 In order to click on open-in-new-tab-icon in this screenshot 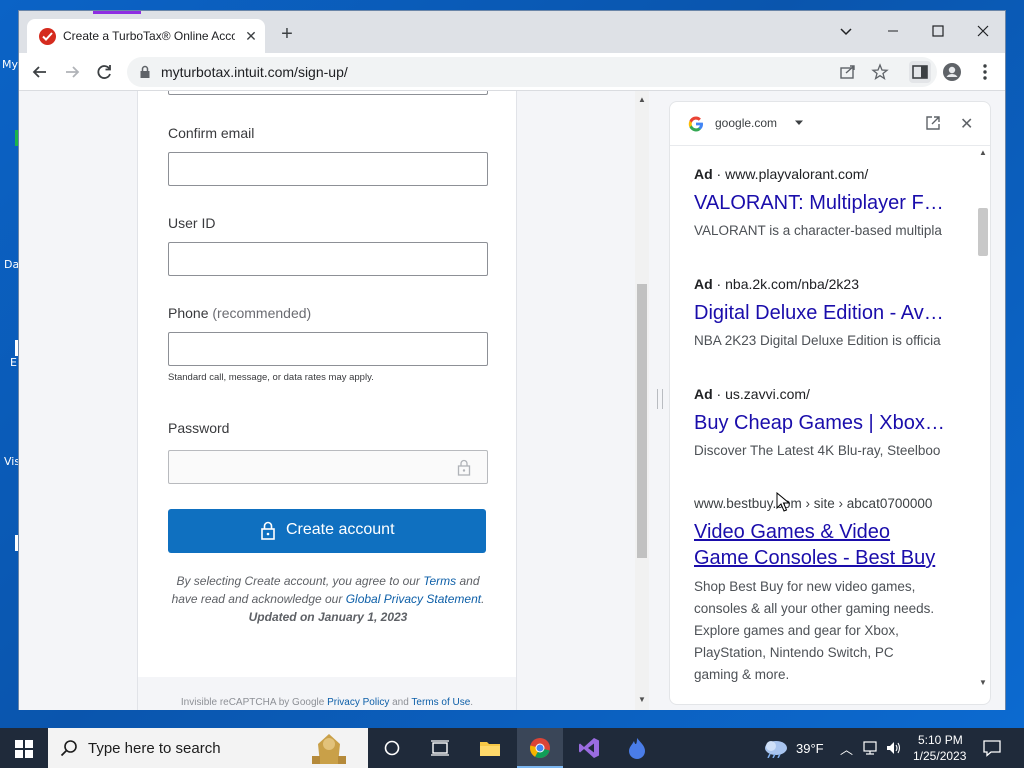, I will do `click(933, 123)`.